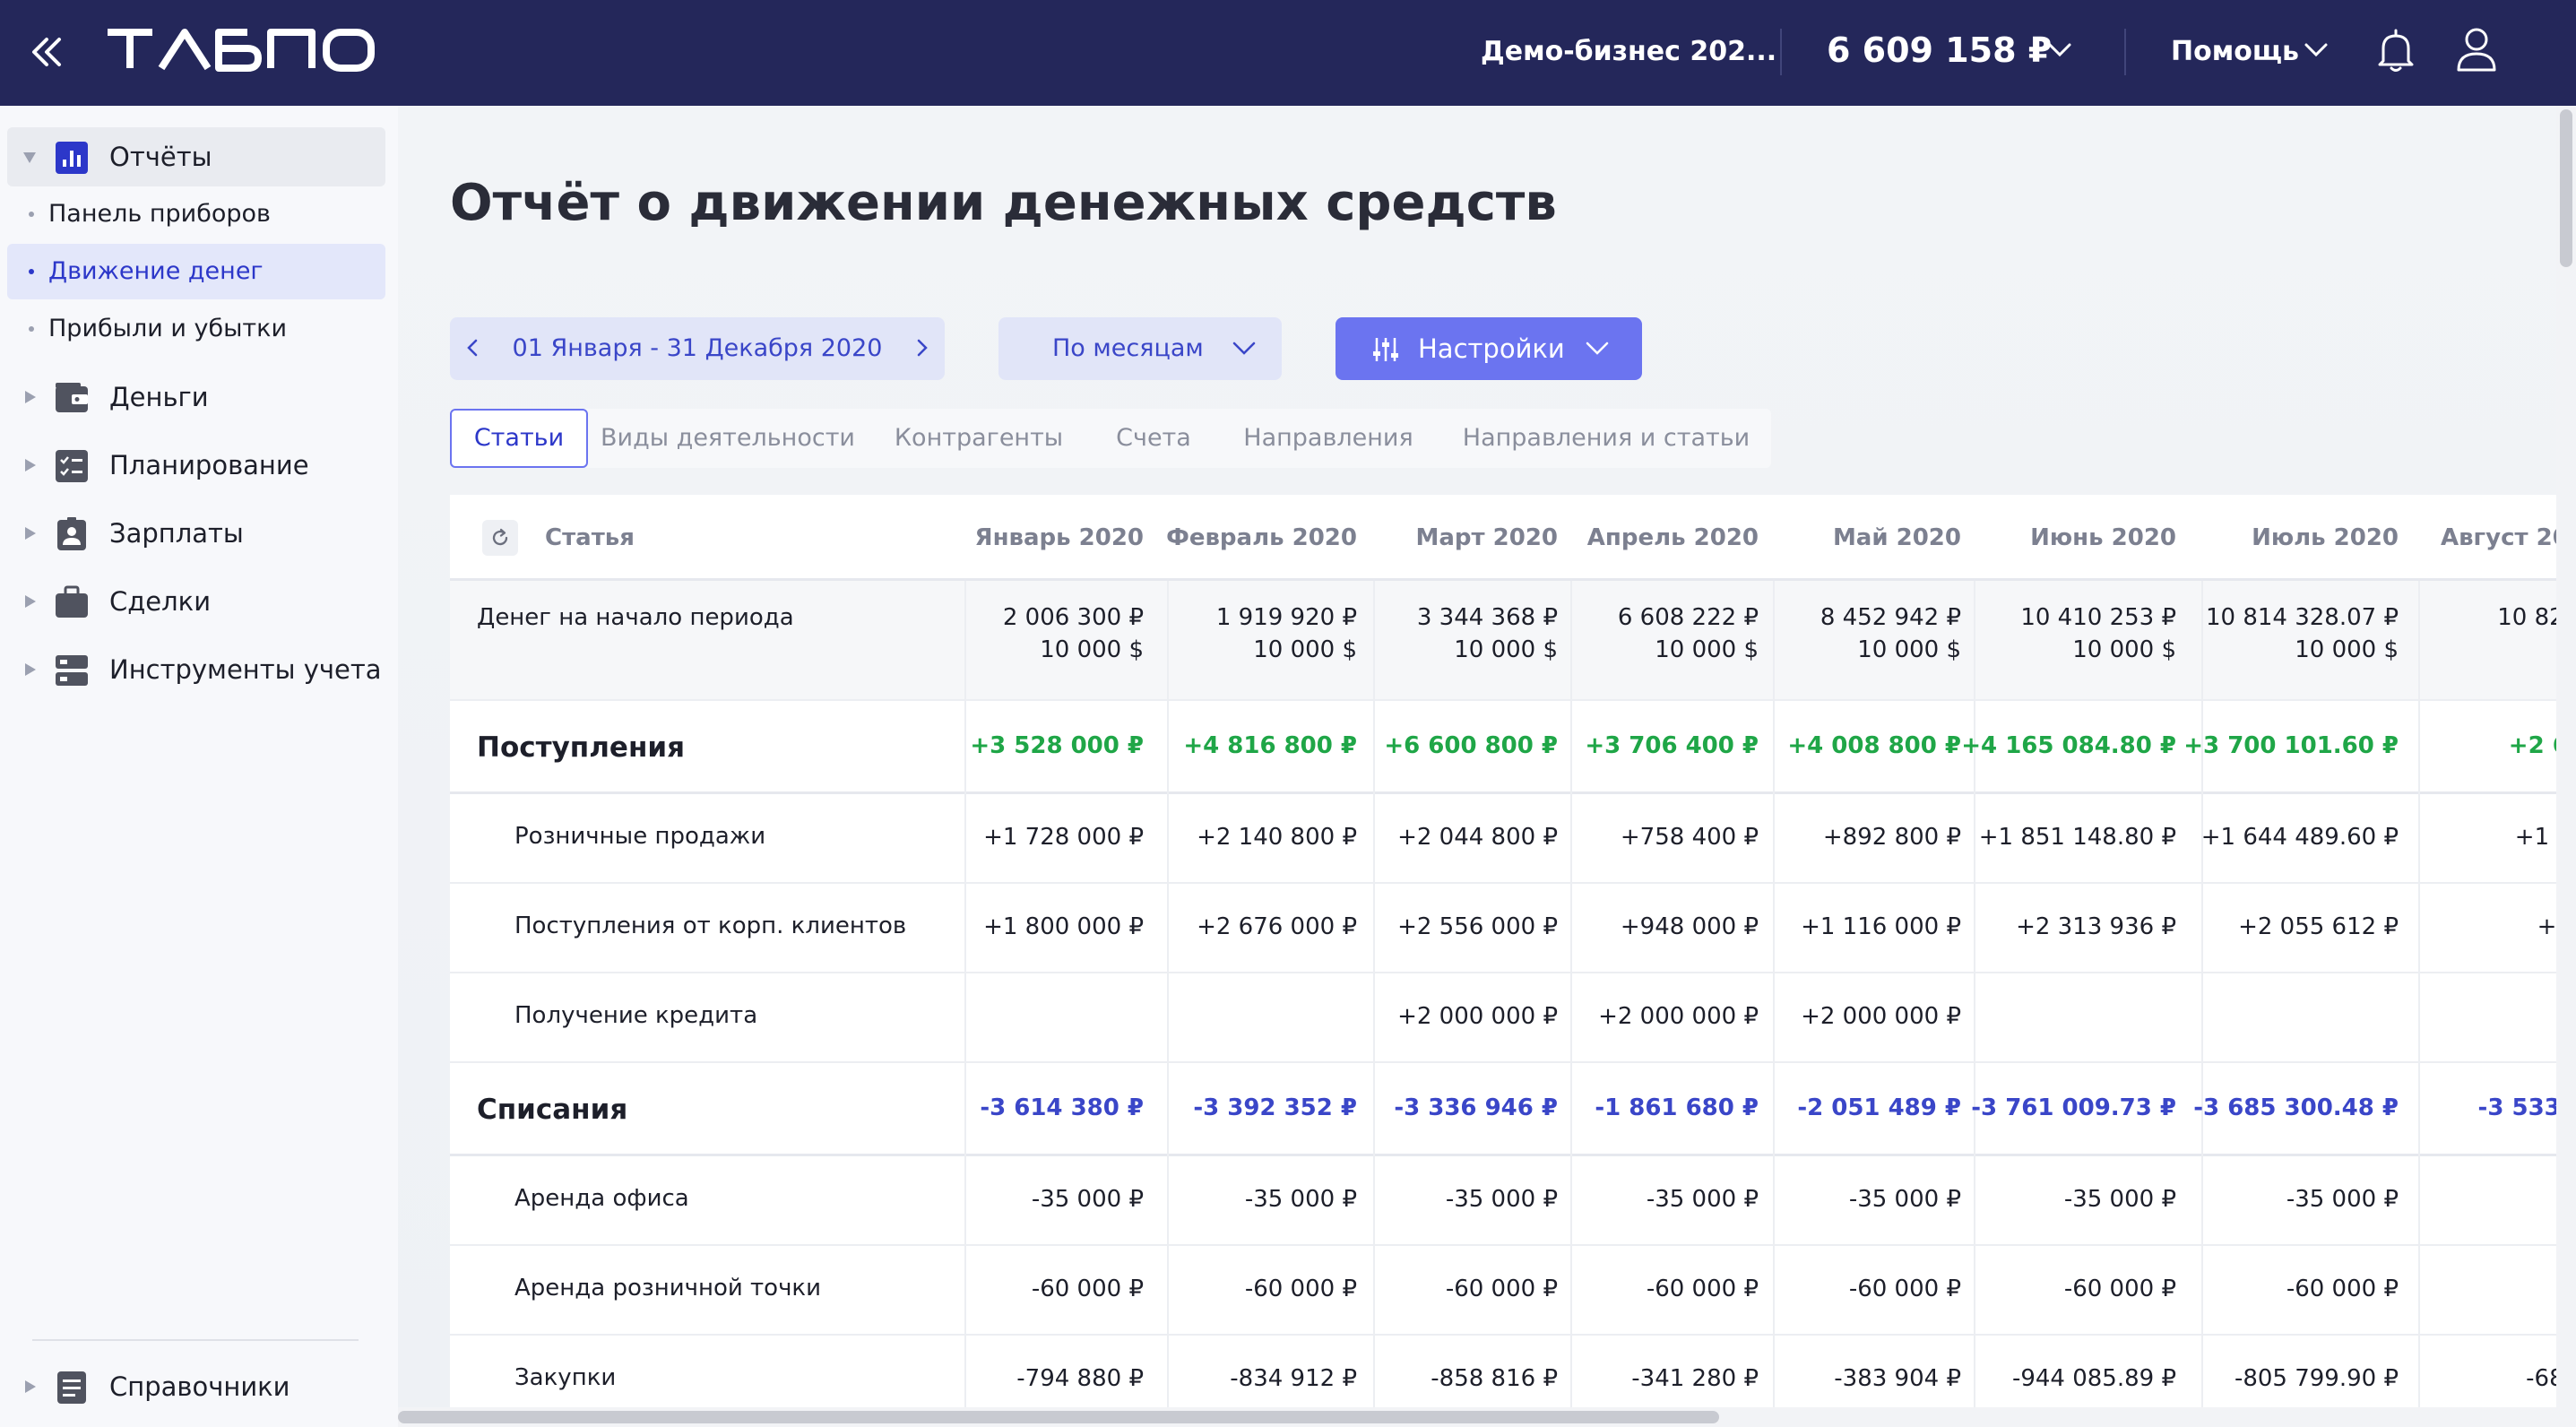  What do you see at coordinates (196, 466) in the screenshot?
I see `sidebar-item-planning: Планирование` at bounding box center [196, 466].